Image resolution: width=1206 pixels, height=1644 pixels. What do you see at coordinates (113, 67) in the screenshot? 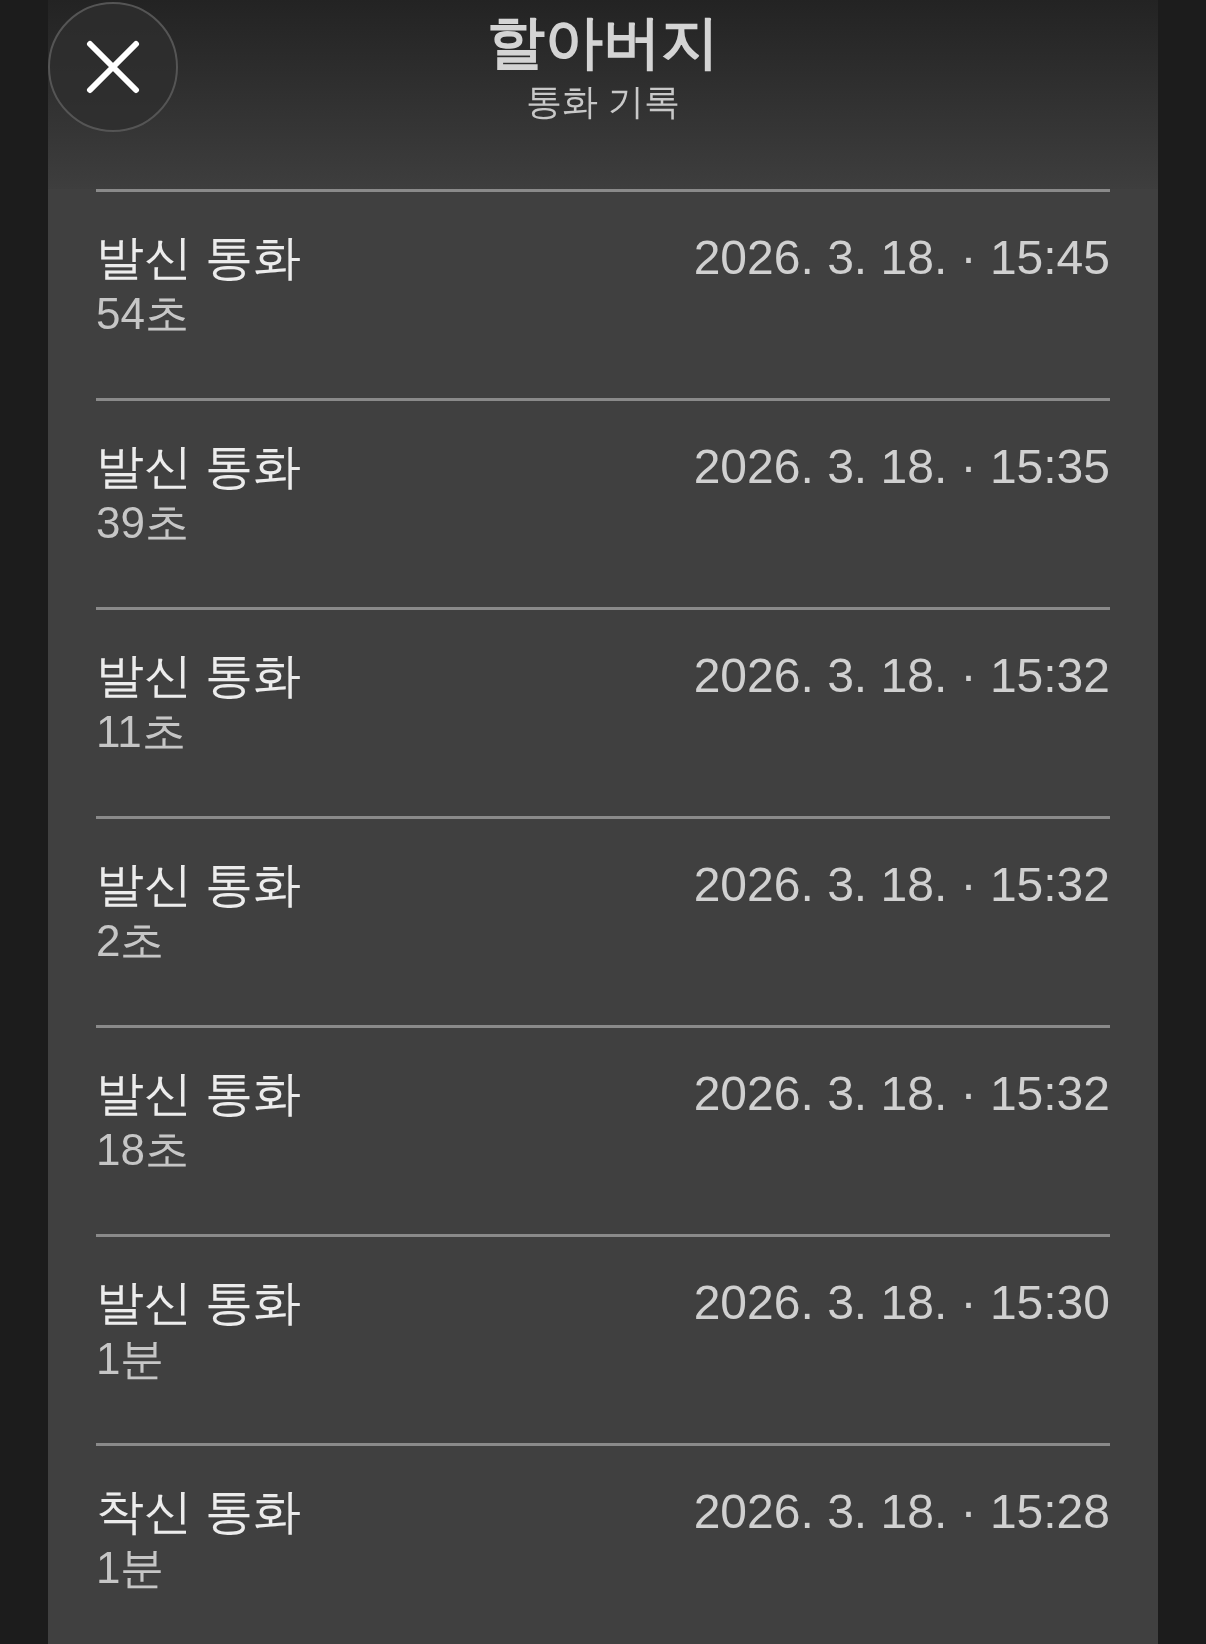
I see `close-icon` at bounding box center [113, 67].